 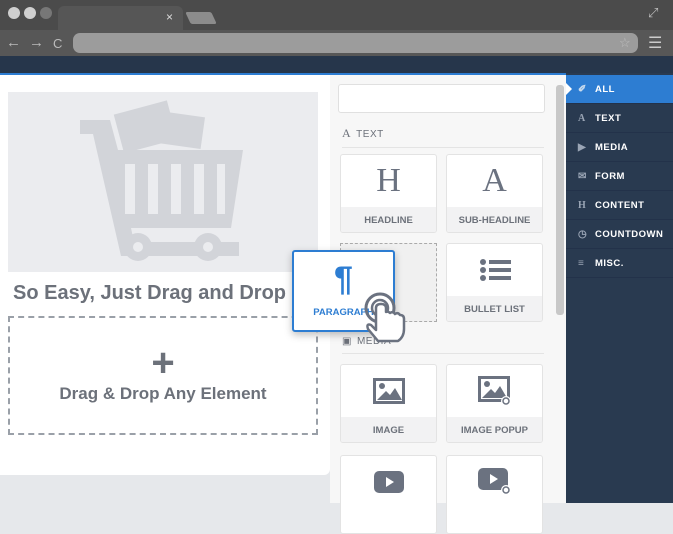 I want to click on shopping-cart-icon, so click(x=161, y=180).